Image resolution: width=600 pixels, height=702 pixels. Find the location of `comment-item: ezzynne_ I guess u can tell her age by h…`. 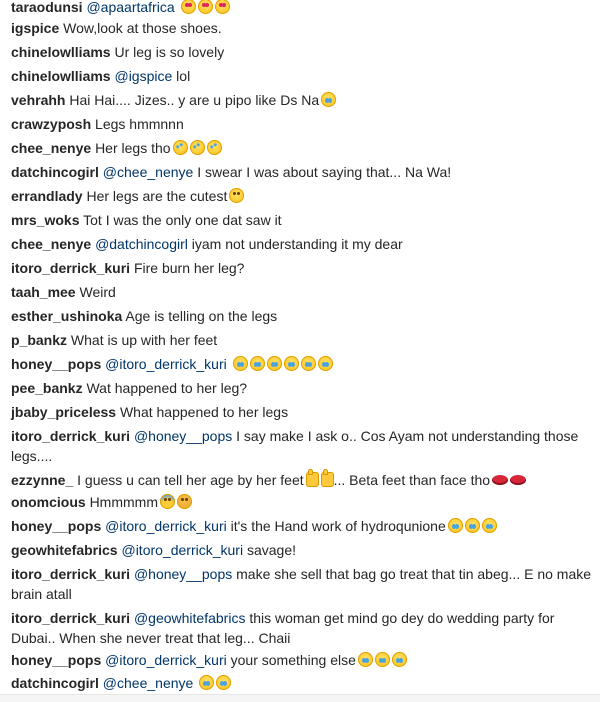

comment-item: ezzynne_ I guess u can tell her age by h… is located at coordinates (302, 479).